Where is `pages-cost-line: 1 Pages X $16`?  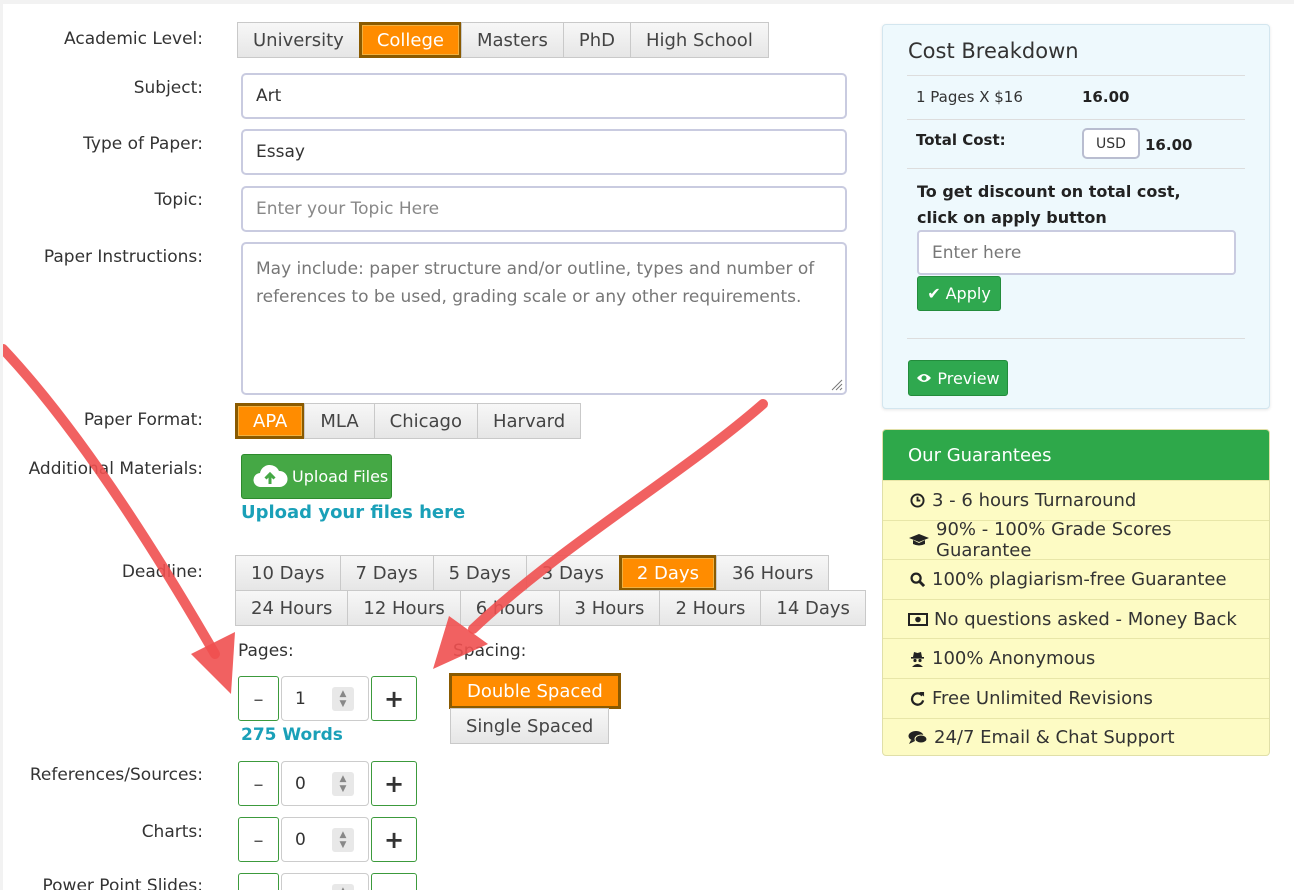 pages-cost-line: 1 Pages X $16 is located at coordinates (969, 97).